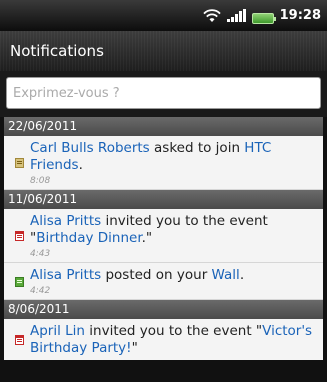 The width and height of the screenshot is (327, 382). Describe the element at coordinates (173, 331) in the screenshot. I see `notification-message: invited you to the event "` at that location.